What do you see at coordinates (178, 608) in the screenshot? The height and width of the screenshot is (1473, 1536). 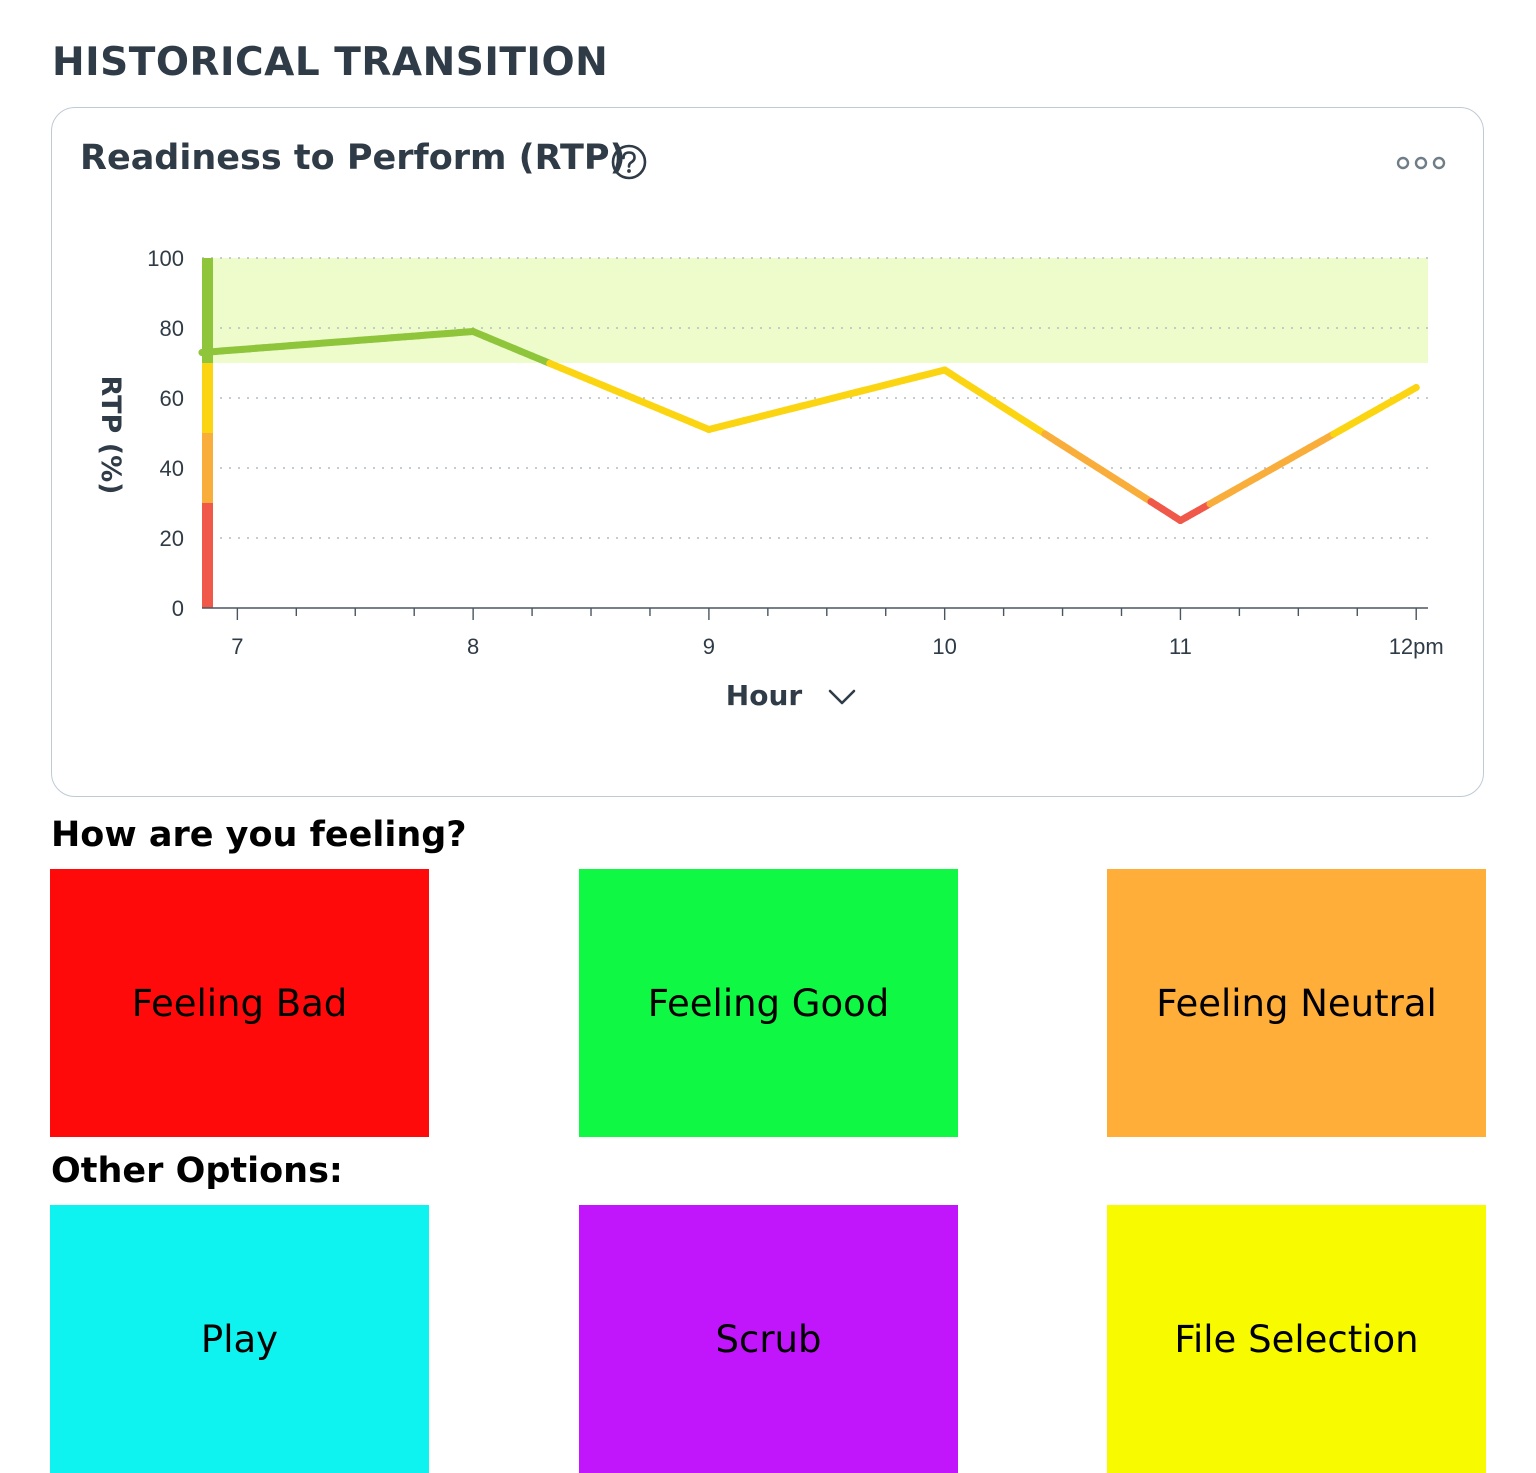 I see `y-tick-label: 0` at bounding box center [178, 608].